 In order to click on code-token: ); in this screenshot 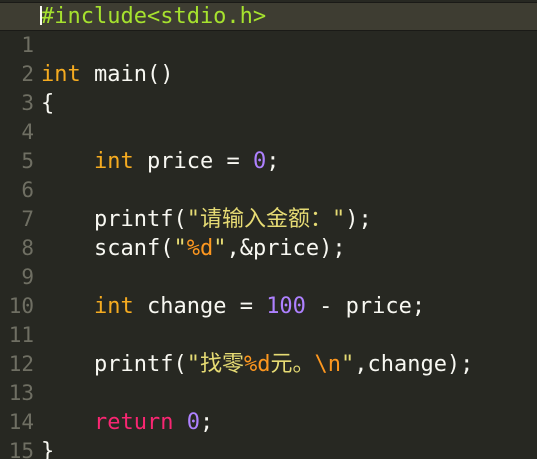, I will do `click(358, 219)`.